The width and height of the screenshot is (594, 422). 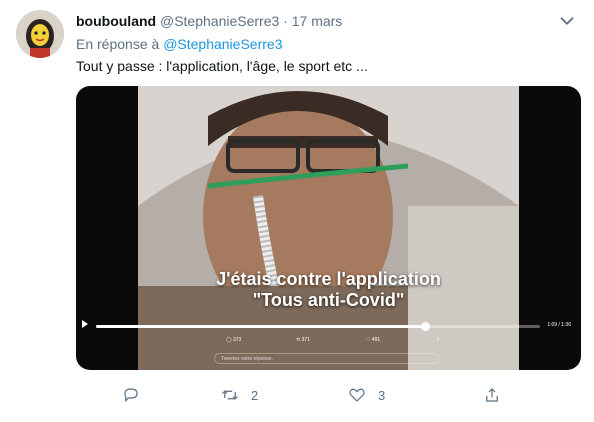 I want to click on reply-prefix: En réponse à, so click(x=118, y=44).